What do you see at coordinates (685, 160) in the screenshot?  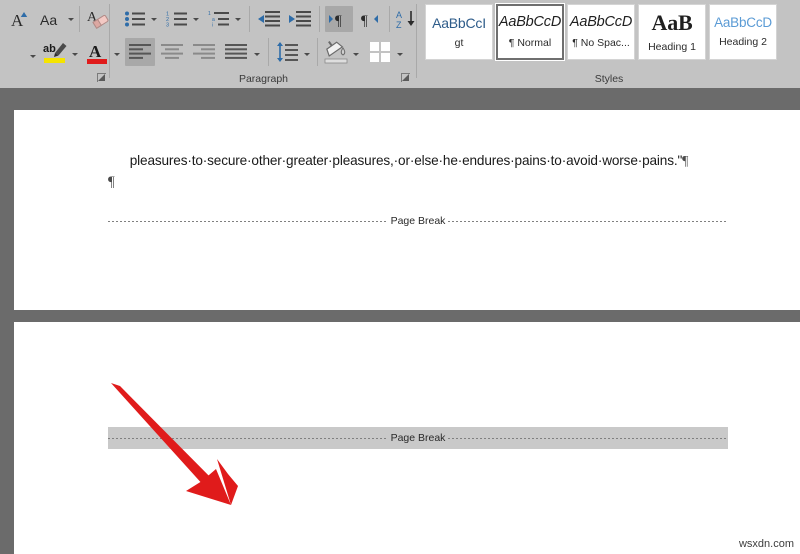 I see `paragraph-mark-icon: ¶` at bounding box center [685, 160].